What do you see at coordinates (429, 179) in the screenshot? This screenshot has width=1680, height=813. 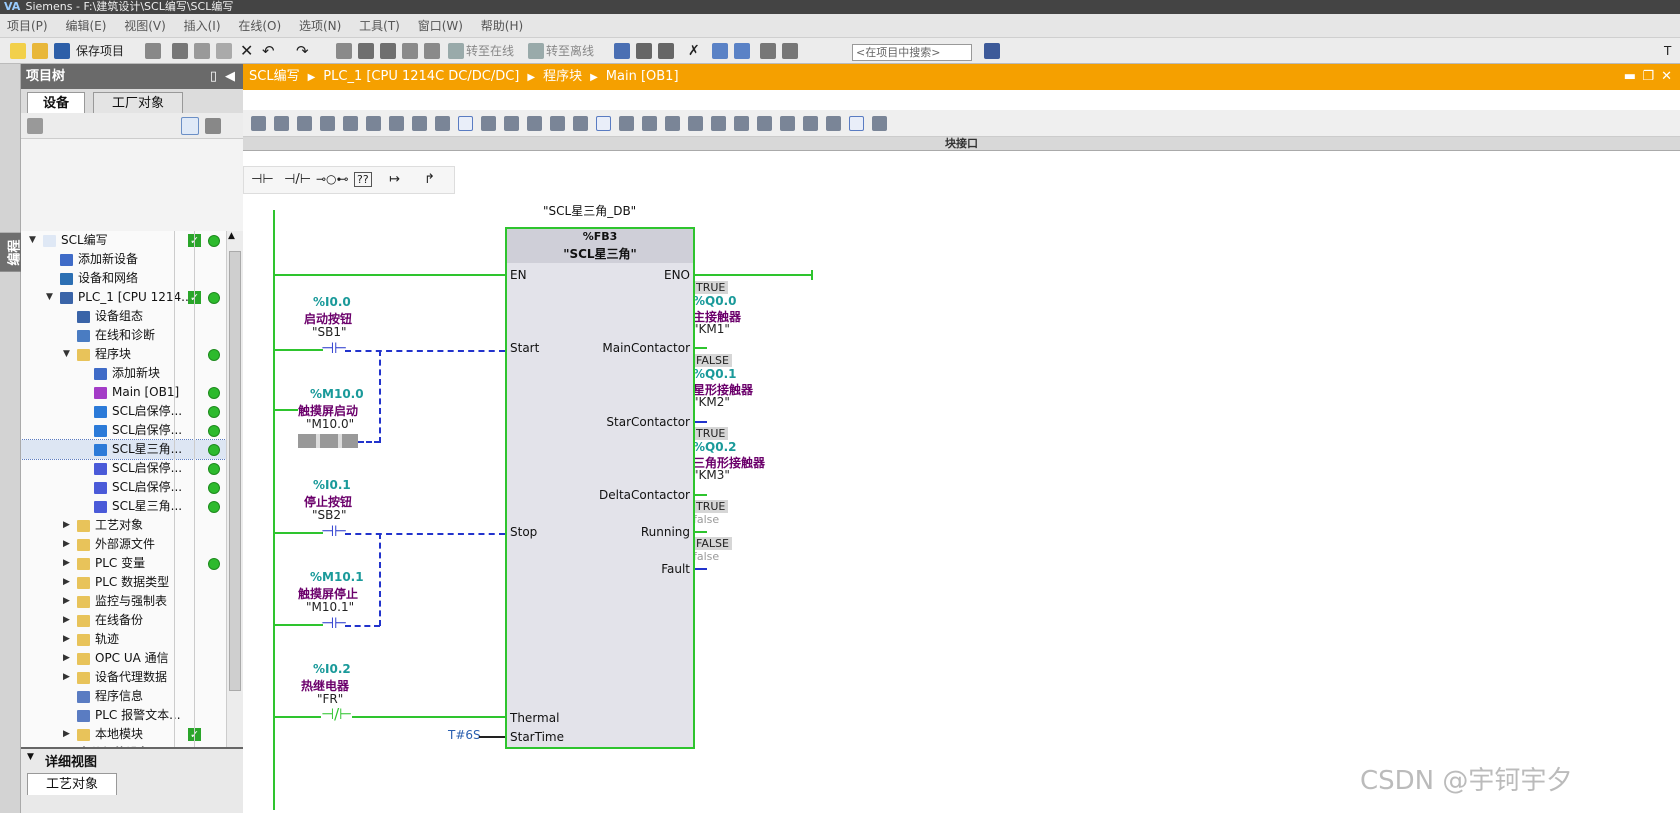 I see `close-branch-button: ↱` at bounding box center [429, 179].